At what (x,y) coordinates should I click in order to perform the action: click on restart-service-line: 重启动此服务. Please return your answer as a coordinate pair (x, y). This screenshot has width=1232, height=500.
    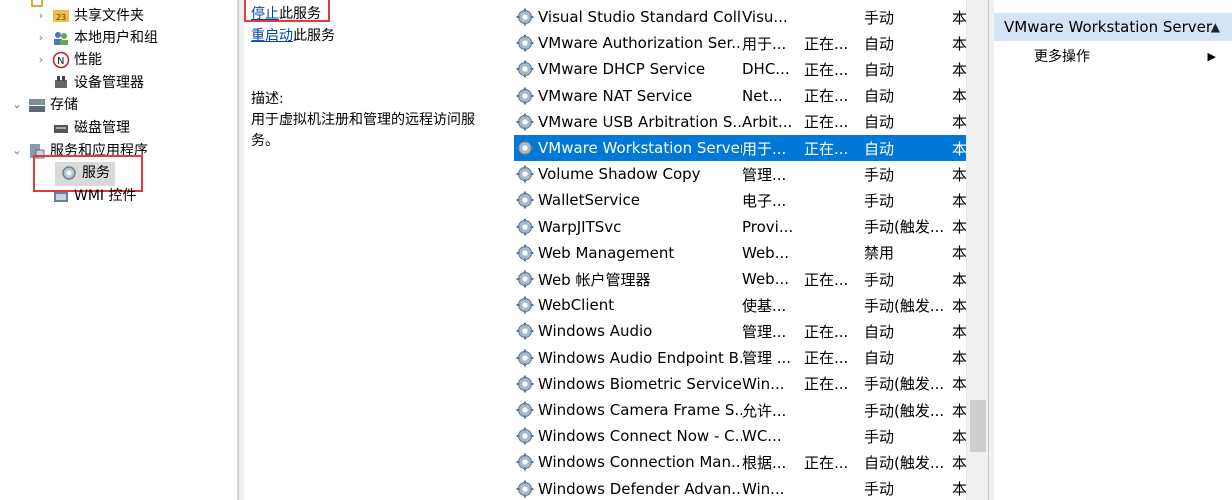
    Looking at the image, I should click on (293, 35).